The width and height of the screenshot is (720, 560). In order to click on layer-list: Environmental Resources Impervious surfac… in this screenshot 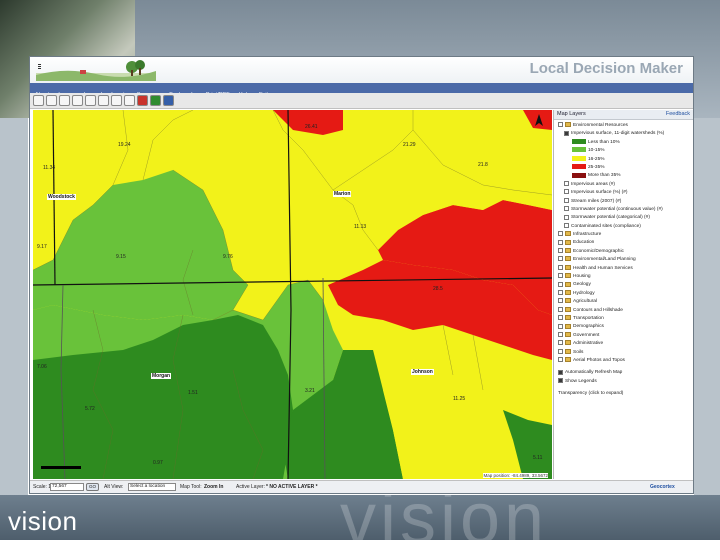, I will do `click(623, 242)`.